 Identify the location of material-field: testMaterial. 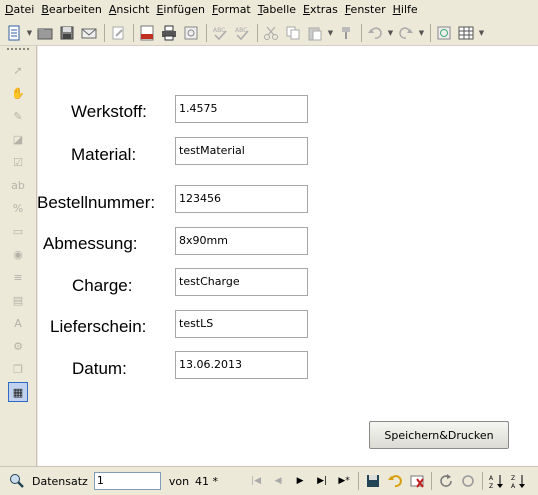
(241, 151).